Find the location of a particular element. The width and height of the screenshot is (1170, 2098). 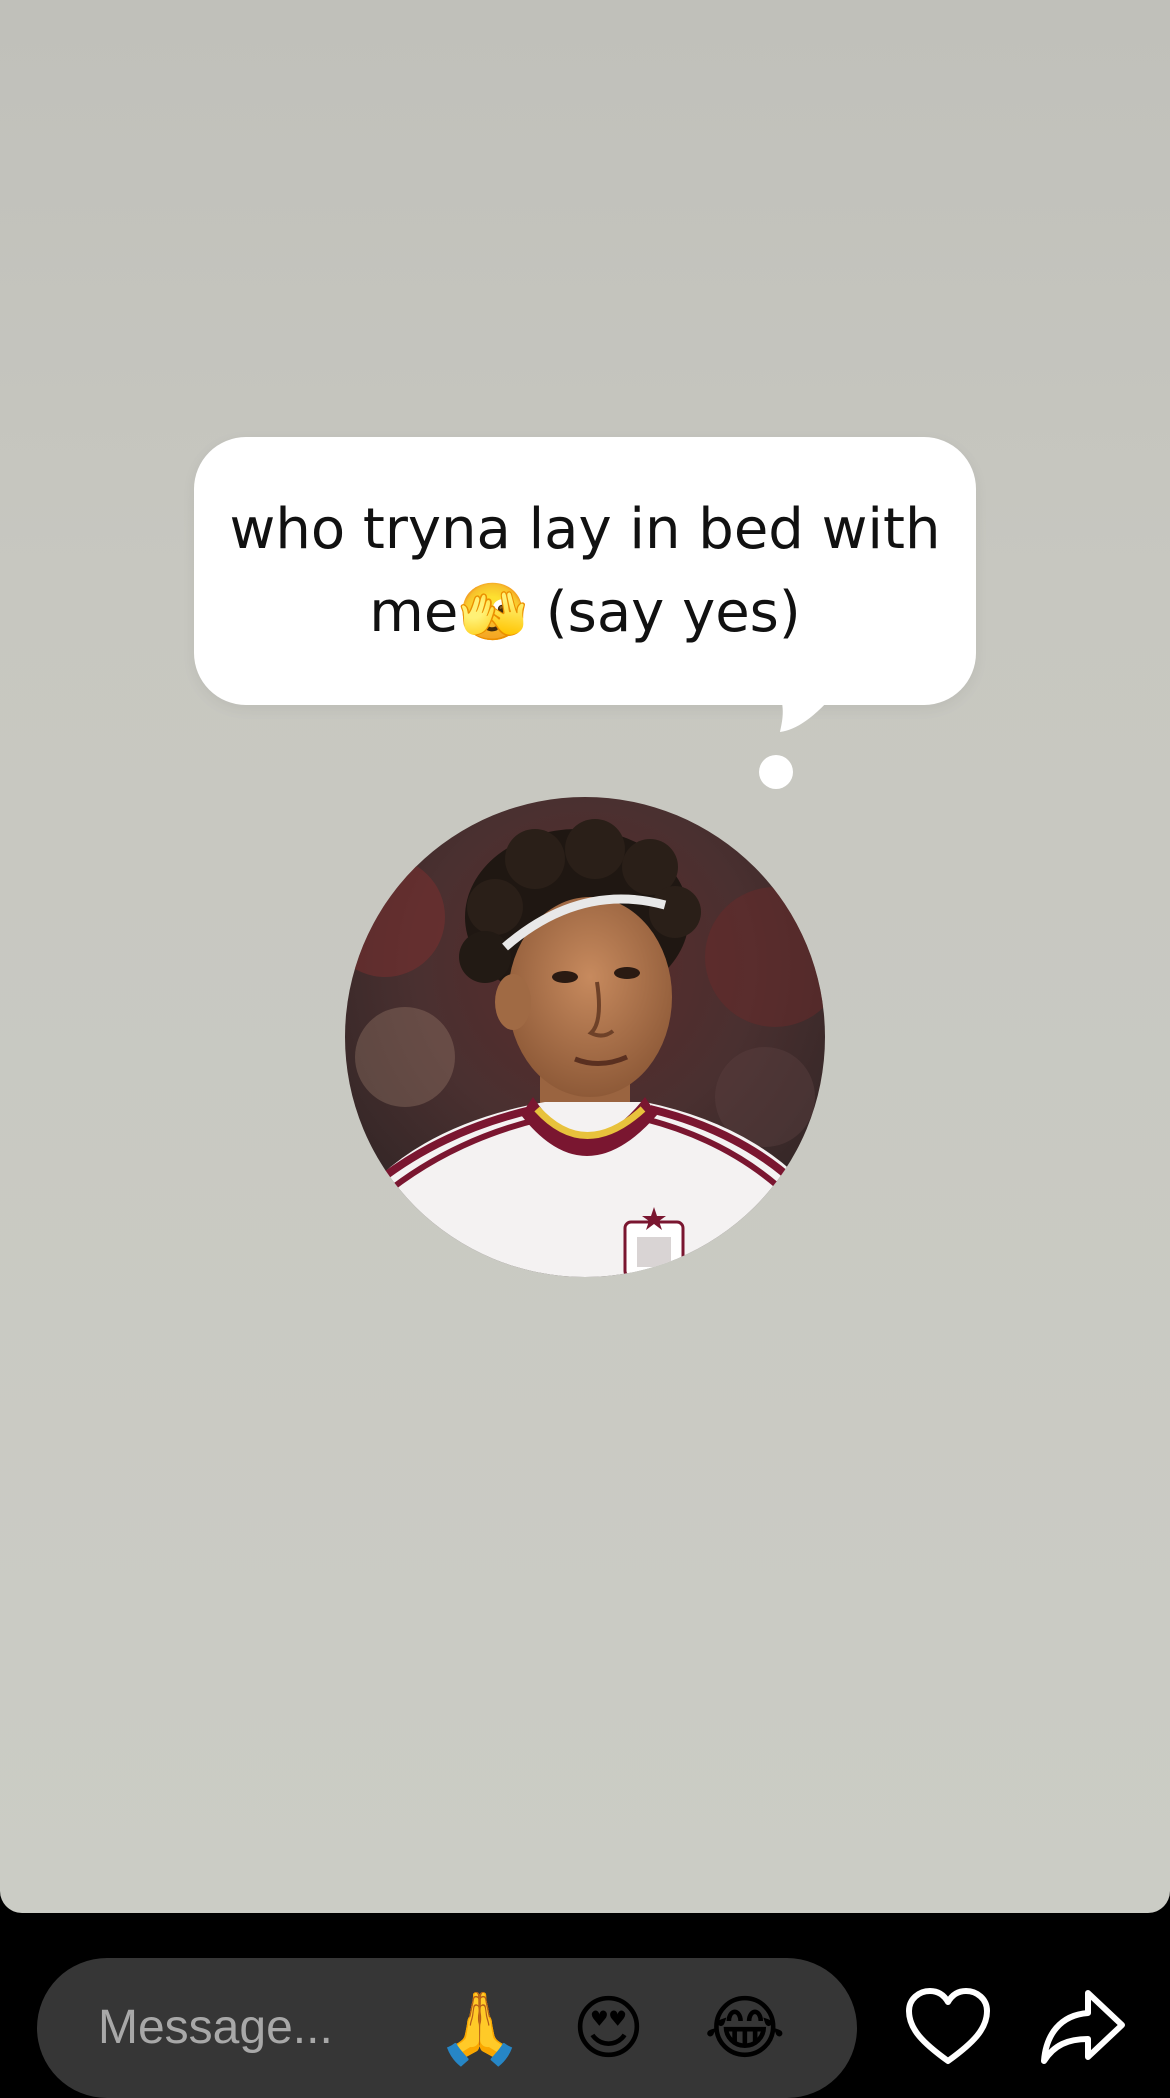

heart-outline-icon is located at coordinates (948, 2026).